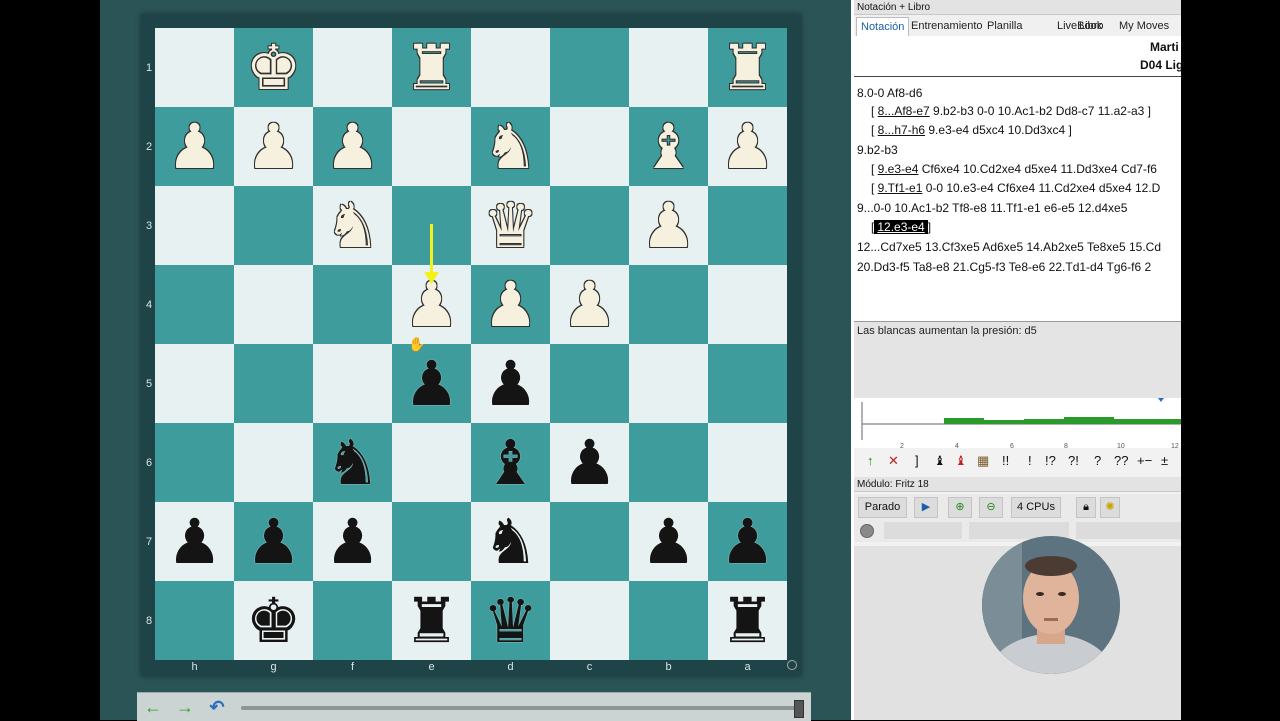 The image size is (1280, 721). Describe the element at coordinates (194, 462) in the screenshot. I see `square-h6` at that location.